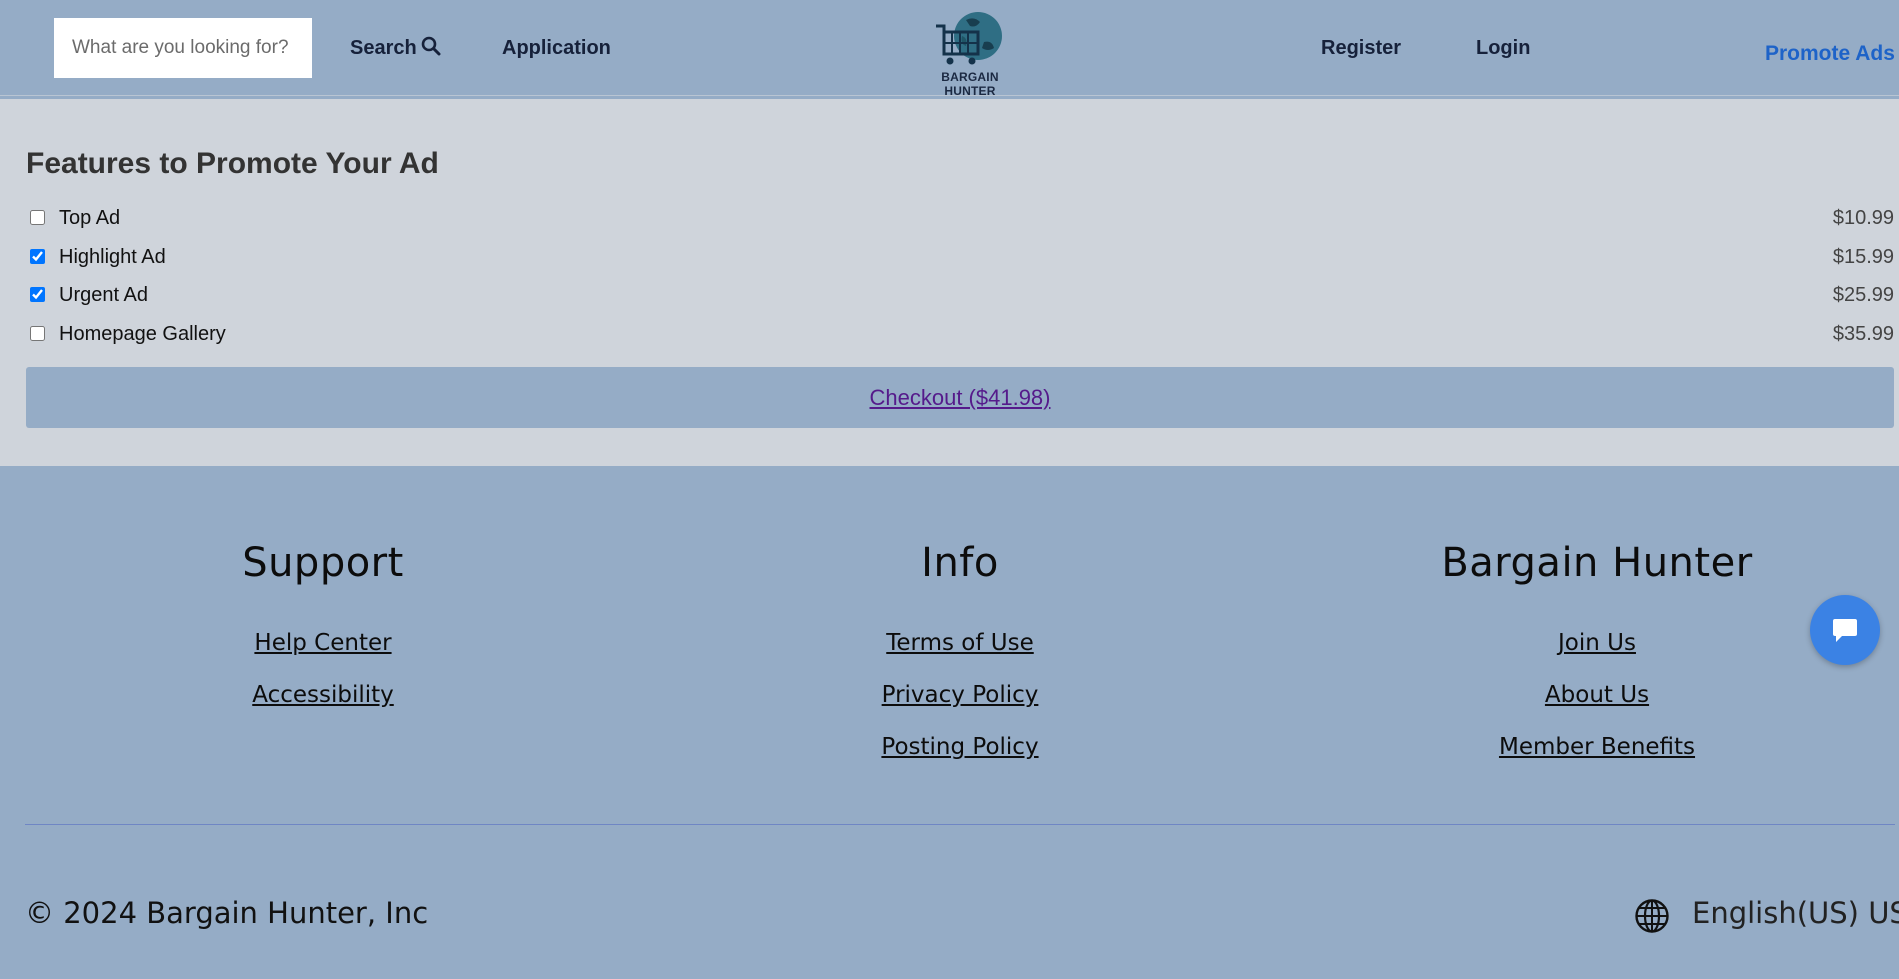 This screenshot has width=1899, height=979. What do you see at coordinates (969, 38) in the screenshot?
I see `logo-globe-cart-icon` at bounding box center [969, 38].